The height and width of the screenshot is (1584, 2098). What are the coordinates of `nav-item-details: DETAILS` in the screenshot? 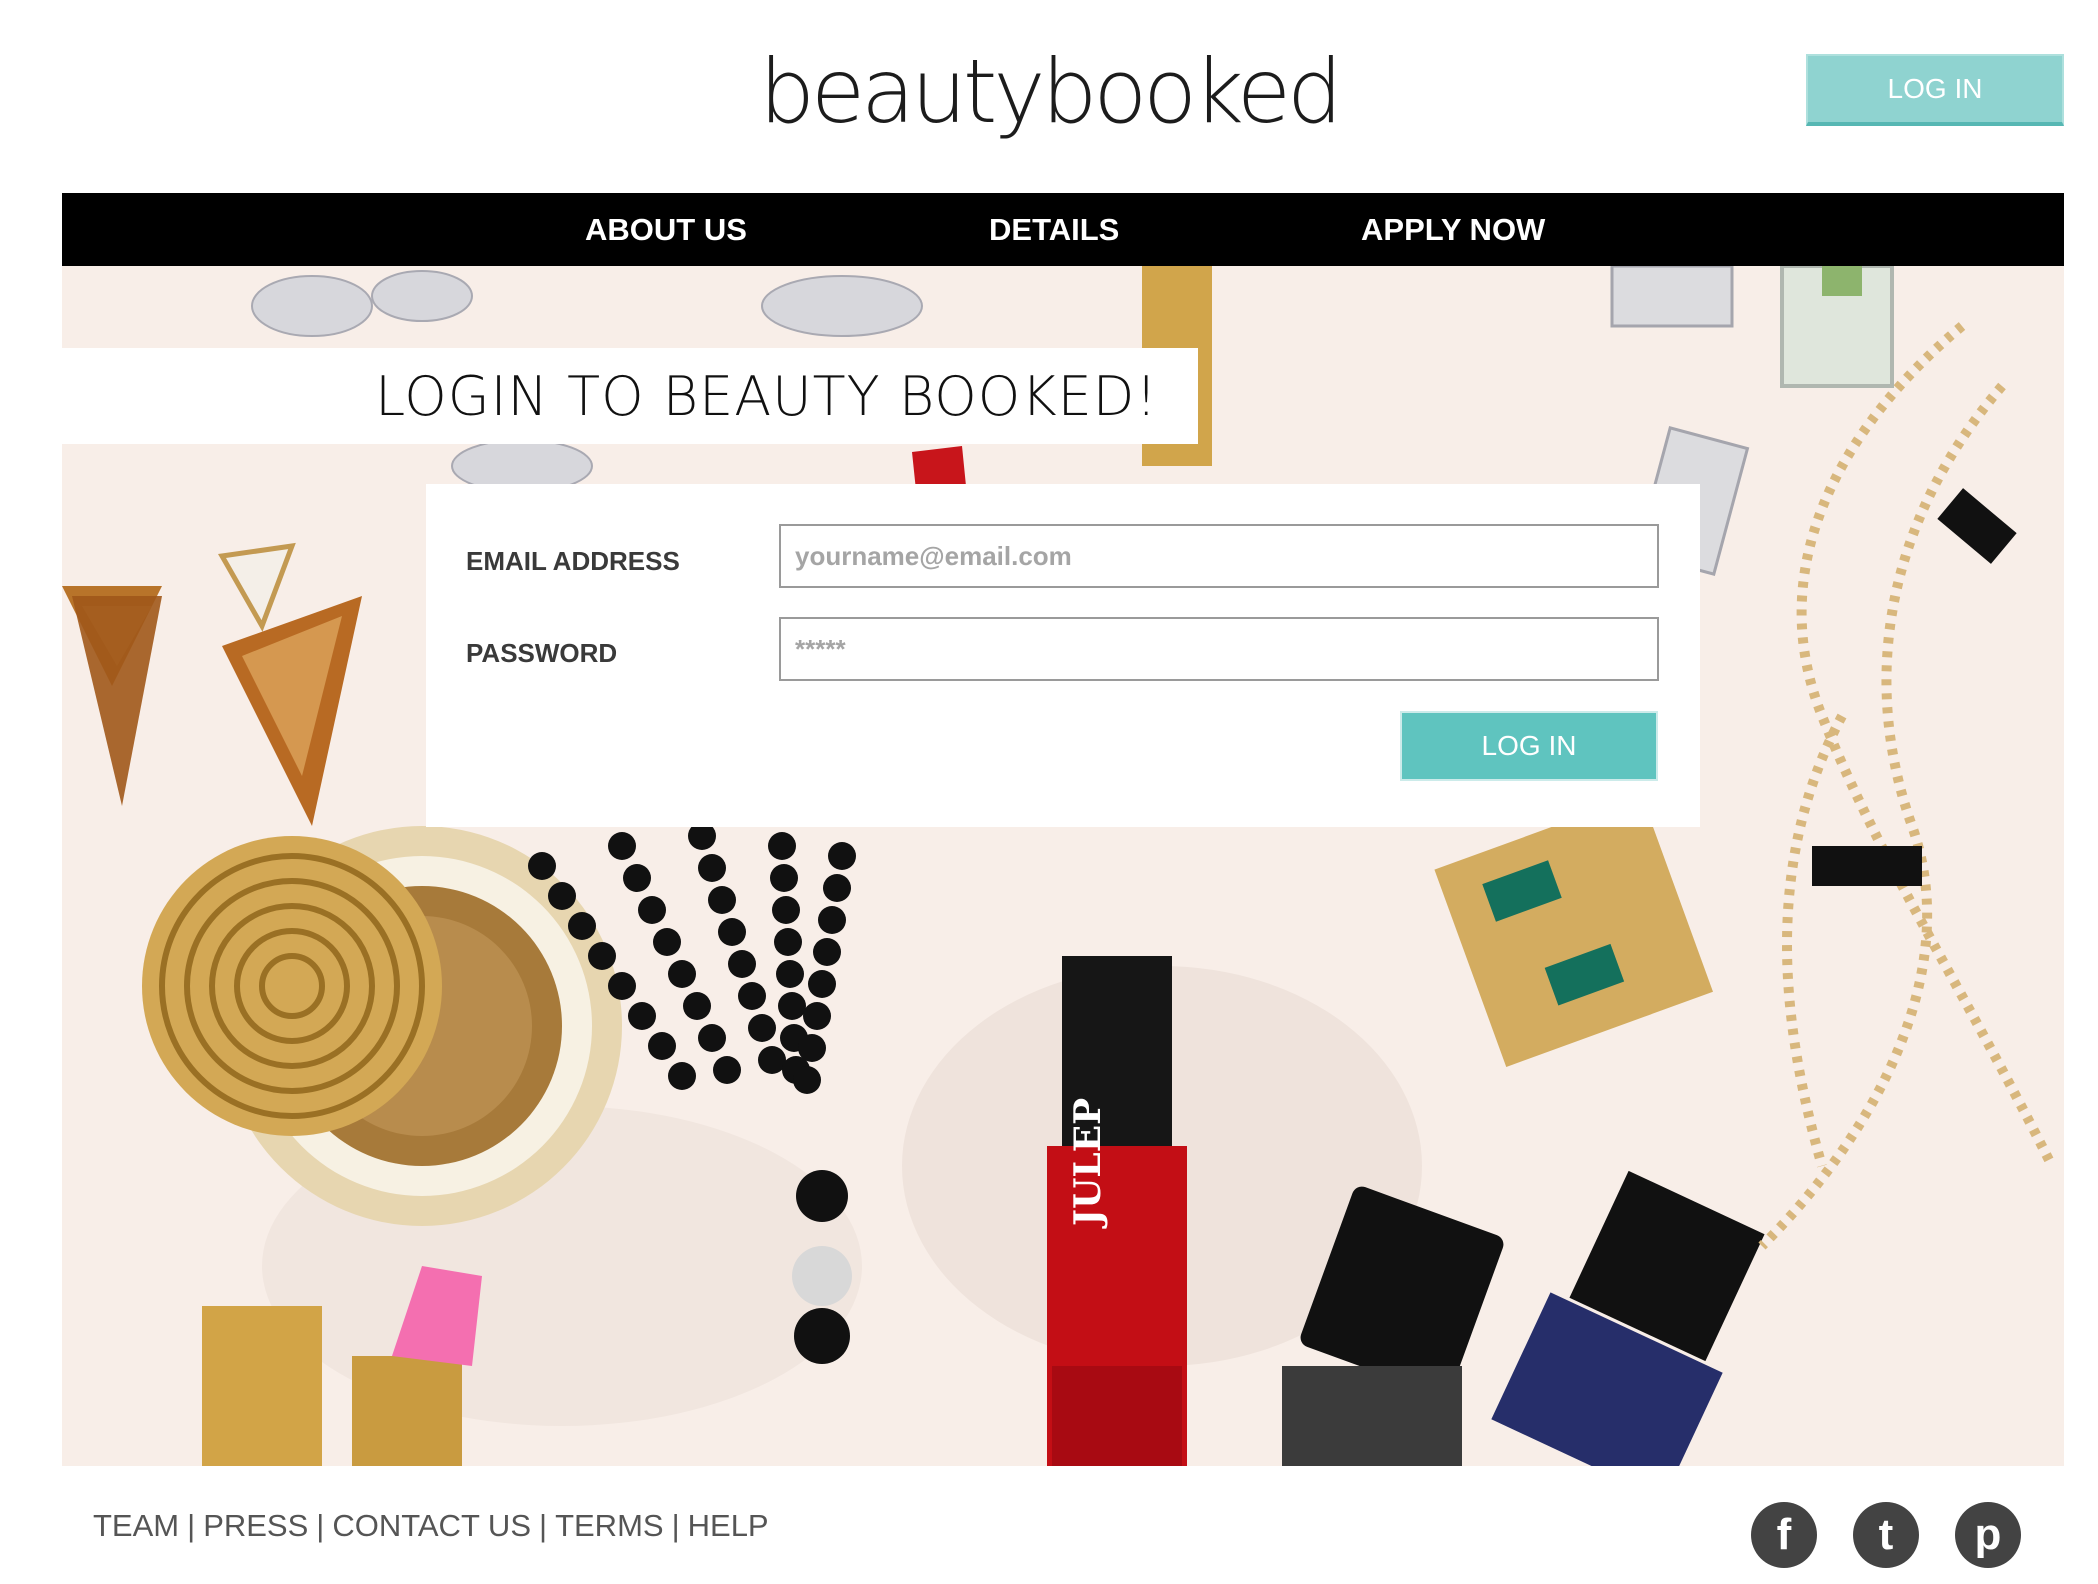 It's located at (1054, 229).